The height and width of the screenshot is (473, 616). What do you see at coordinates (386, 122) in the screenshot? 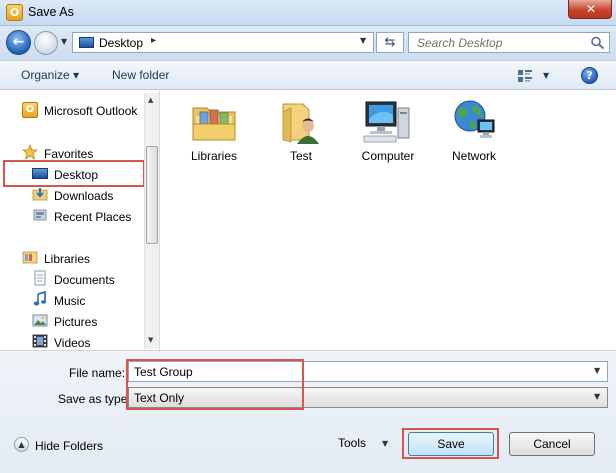
I see `computer-icon` at bounding box center [386, 122].